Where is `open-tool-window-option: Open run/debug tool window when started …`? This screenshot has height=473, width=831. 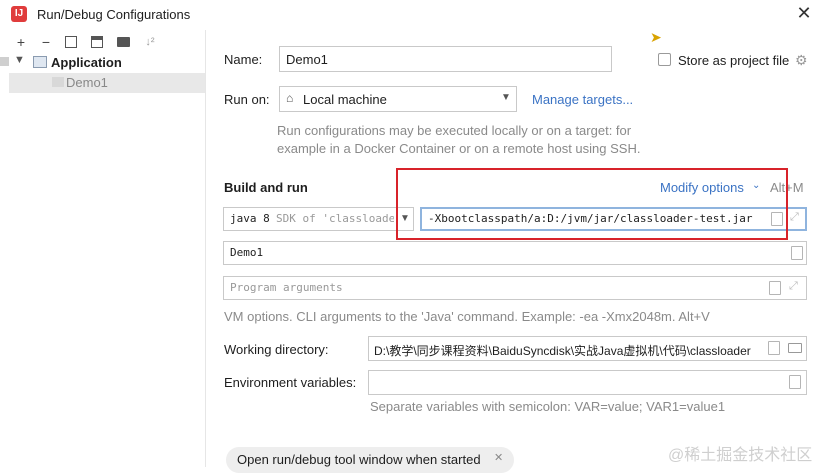 open-tool-window-option: Open run/debug tool window when started … is located at coordinates (370, 460).